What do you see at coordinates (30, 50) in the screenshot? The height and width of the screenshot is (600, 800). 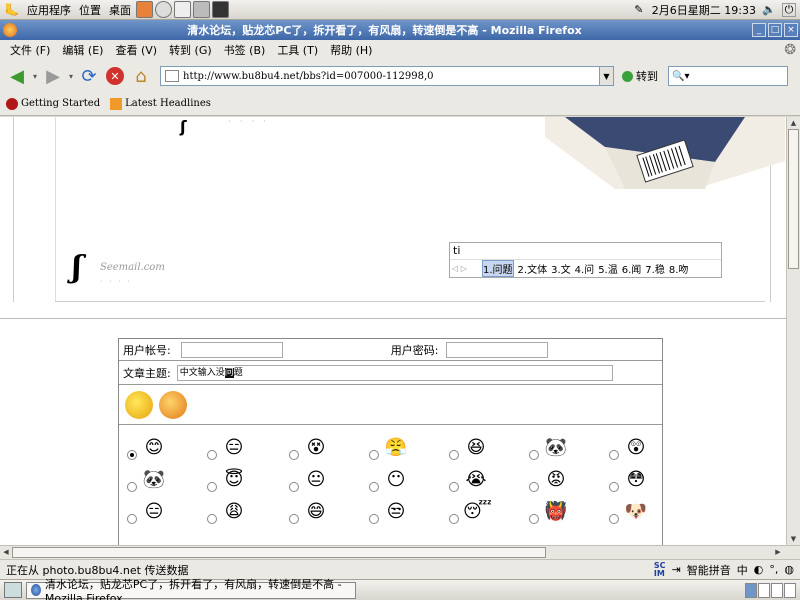 I see `menu-file: 文件 (F)` at bounding box center [30, 50].